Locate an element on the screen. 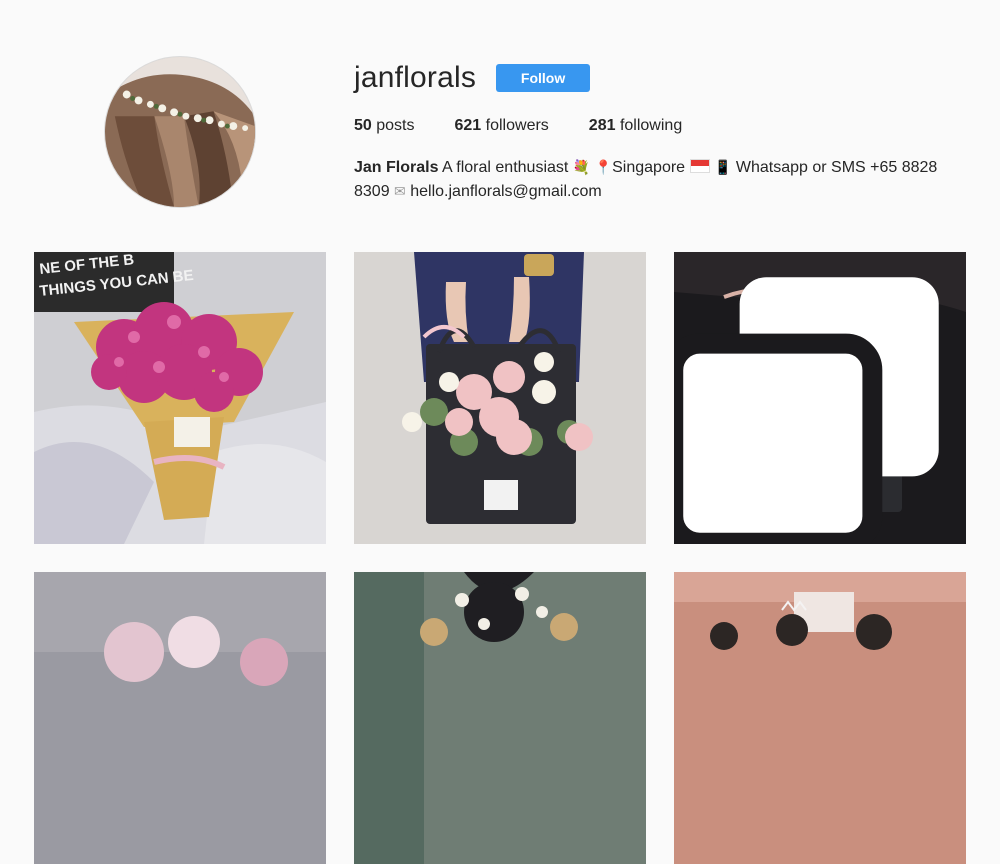  followers-label: followers is located at coordinates (517, 125).